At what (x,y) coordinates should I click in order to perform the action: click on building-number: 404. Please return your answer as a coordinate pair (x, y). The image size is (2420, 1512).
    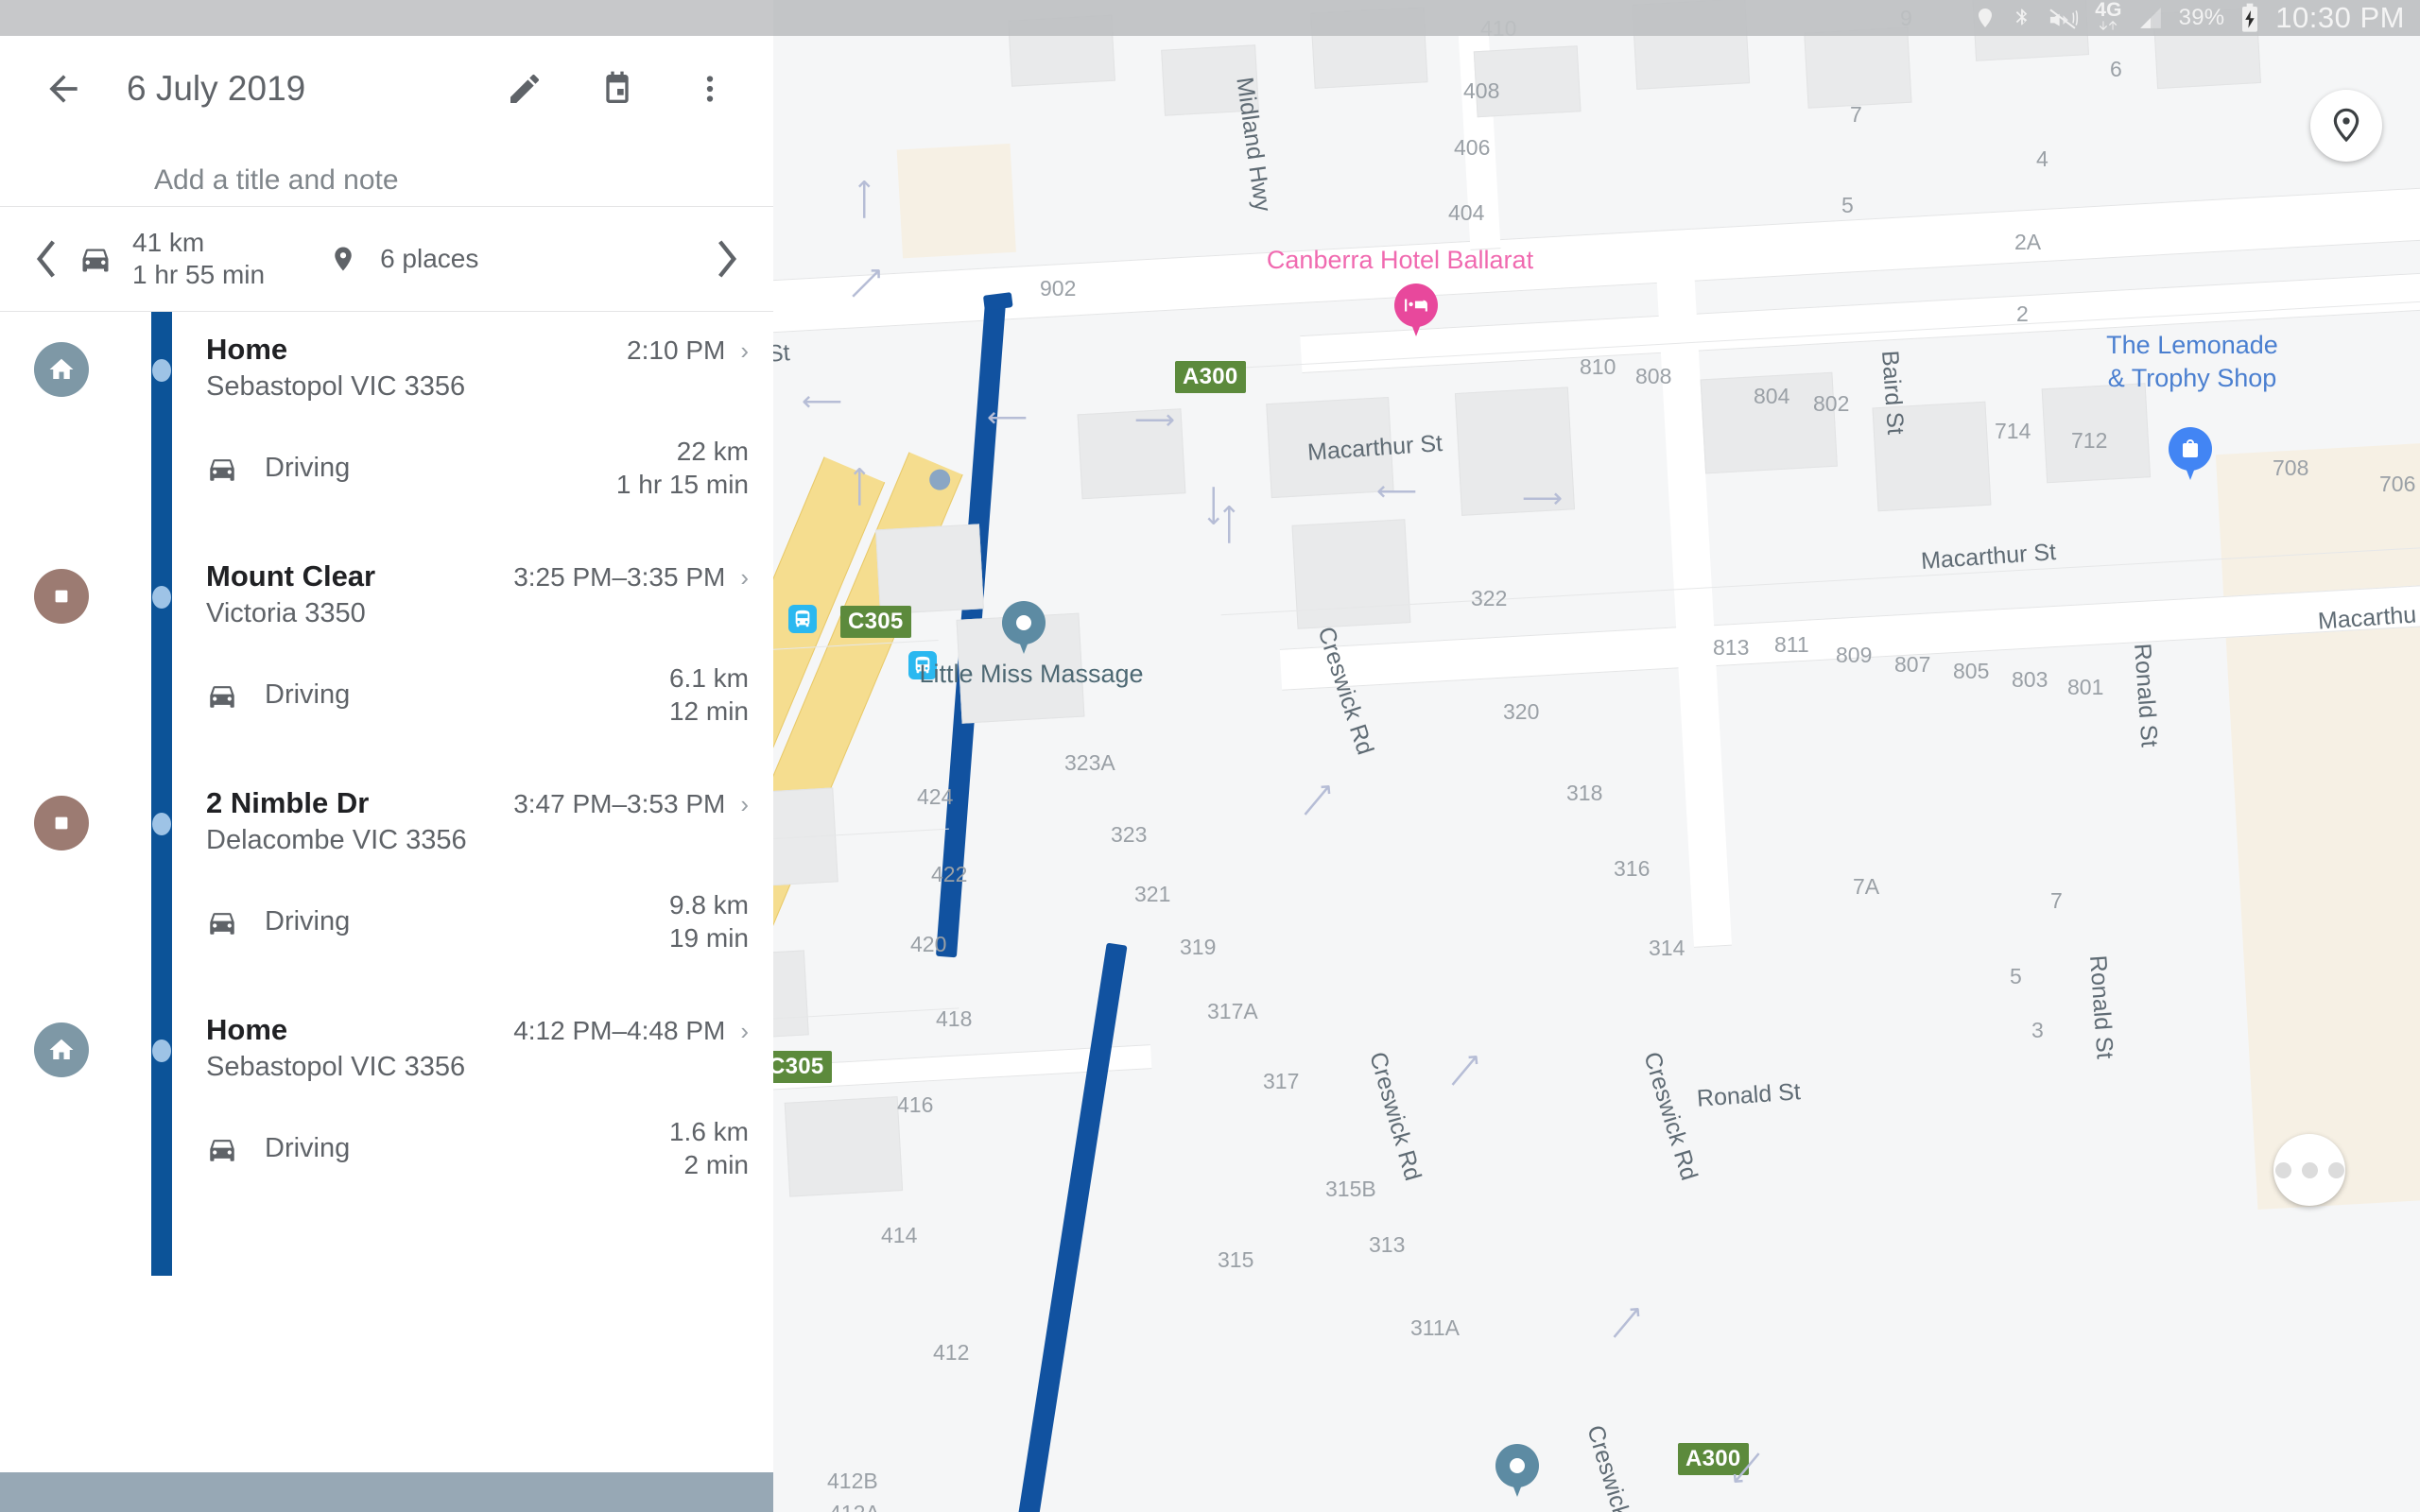
    Looking at the image, I should click on (1466, 212).